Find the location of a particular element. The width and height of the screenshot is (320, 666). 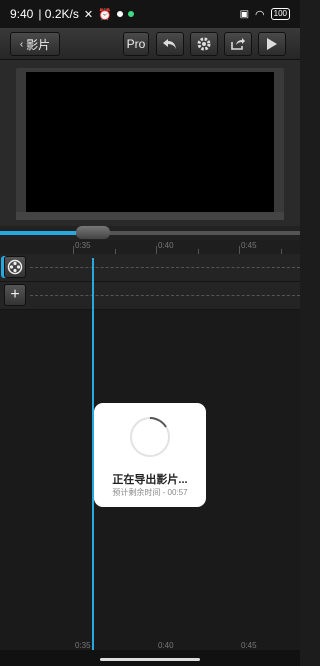

play-icon is located at coordinates (272, 44).